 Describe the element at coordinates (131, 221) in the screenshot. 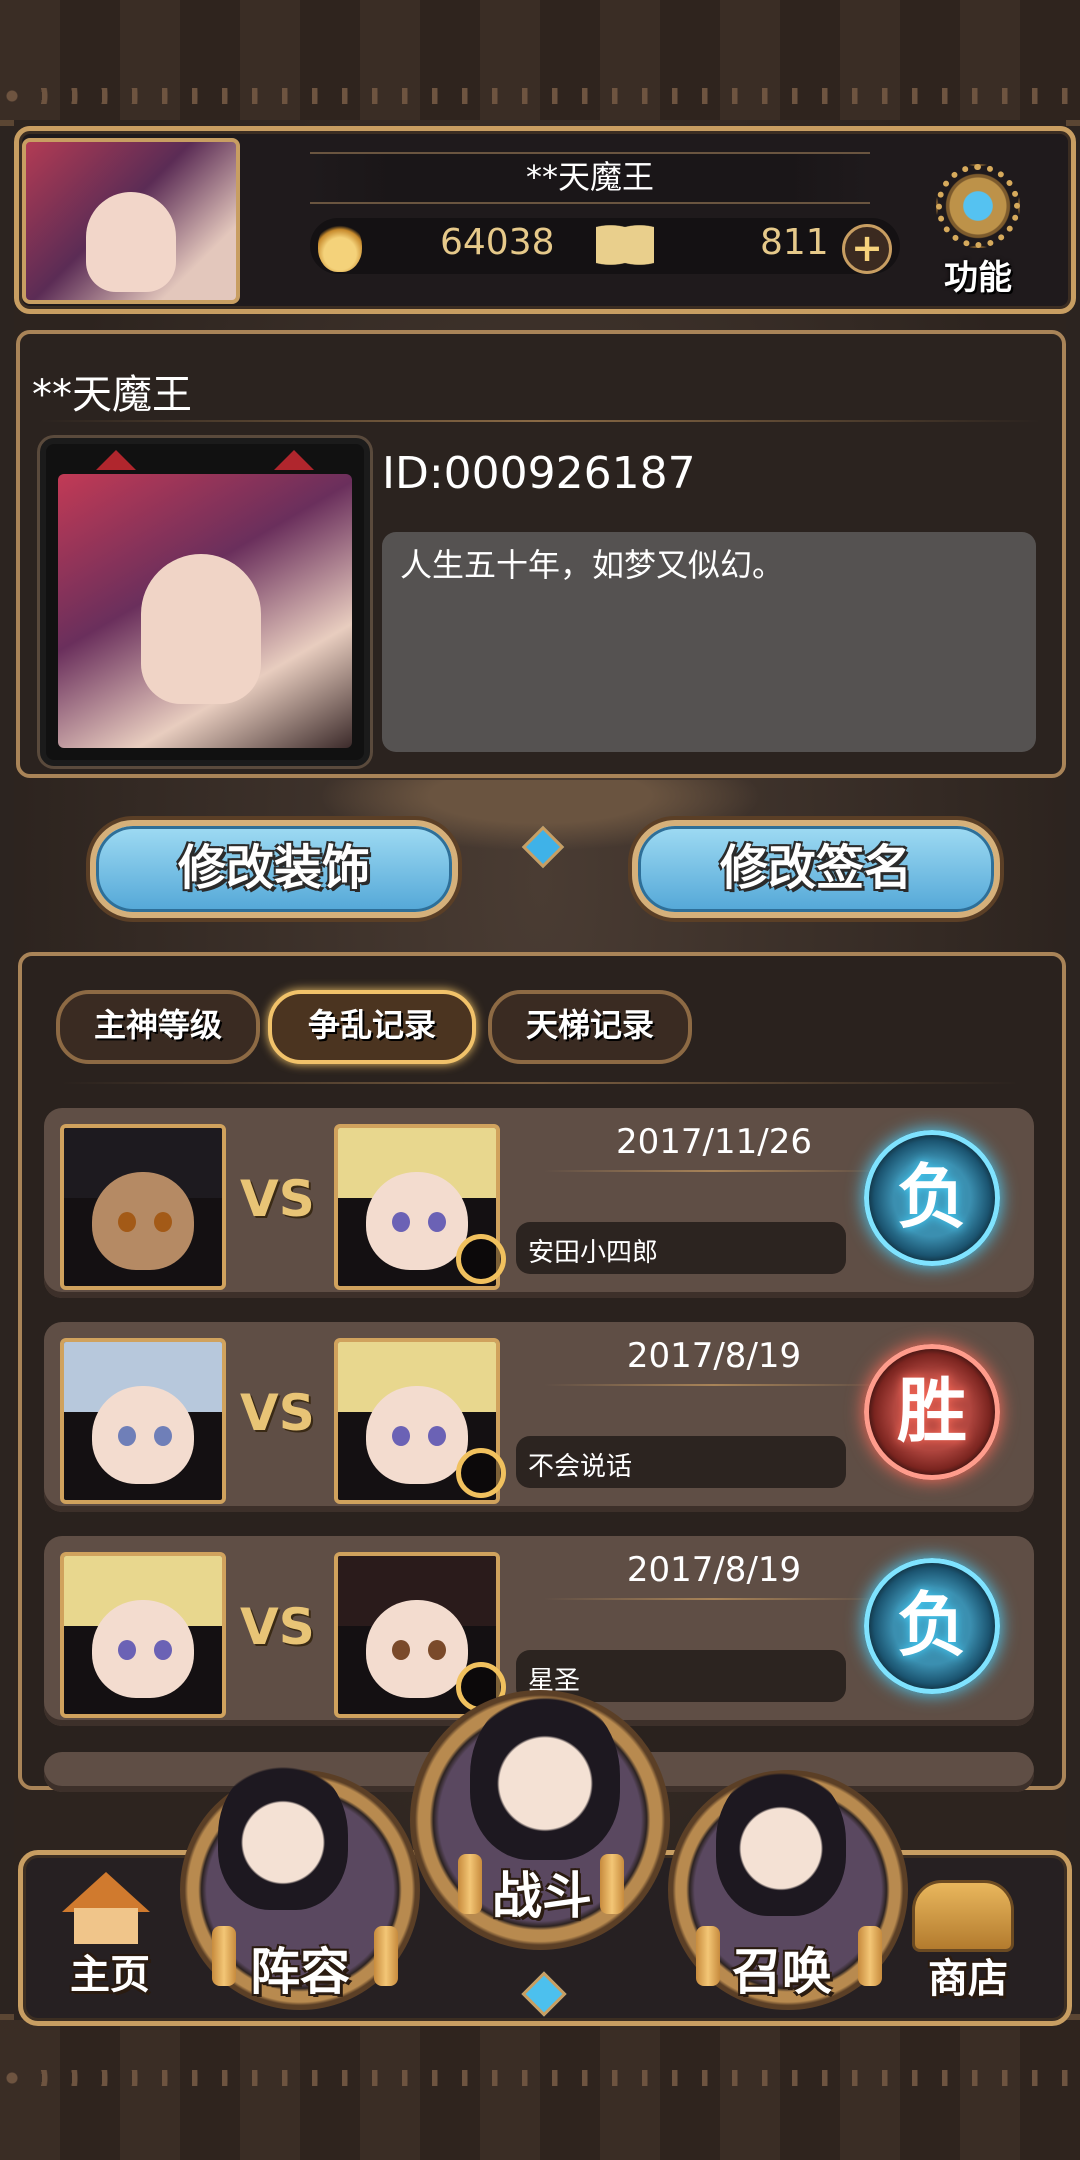

I see `player-avatar` at that location.